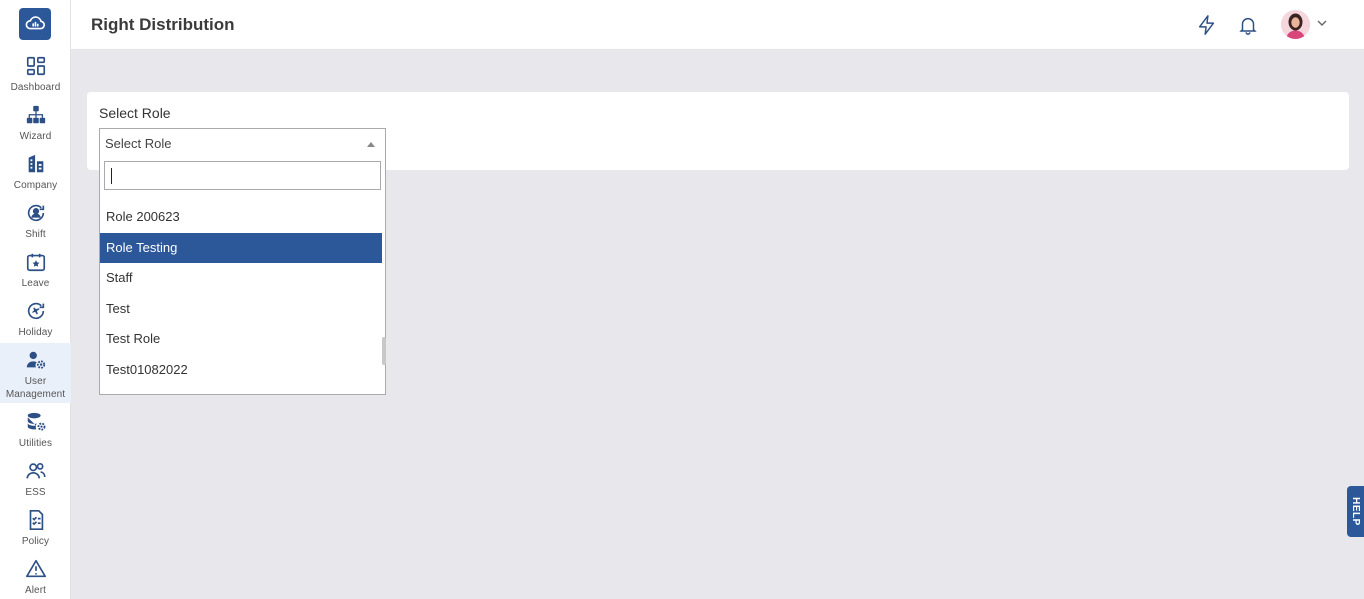 The image size is (1364, 599). I want to click on lightning-icon, so click(1207, 25).